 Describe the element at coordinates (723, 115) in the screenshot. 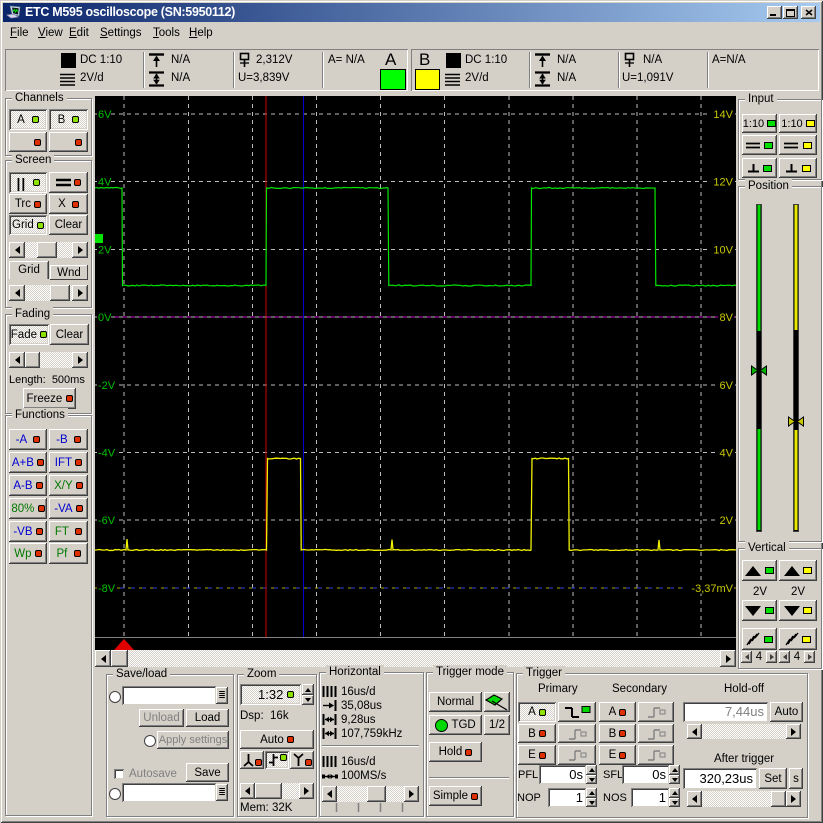

I see `svg-text: 14V` at that location.